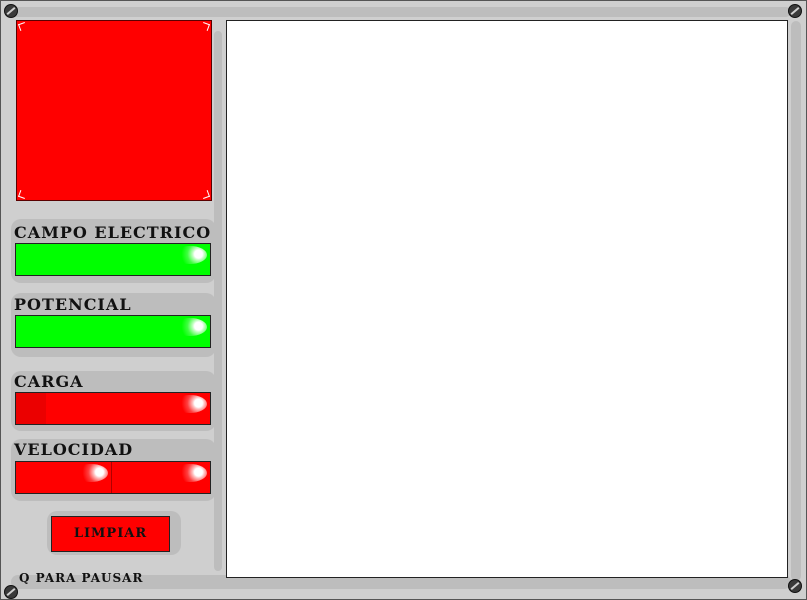 Image resolution: width=807 pixels, height=600 pixels. What do you see at coordinates (110, 534) in the screenshot?
I see `limpiar-button: LIMPIAR` at bounding box center [110, 534].